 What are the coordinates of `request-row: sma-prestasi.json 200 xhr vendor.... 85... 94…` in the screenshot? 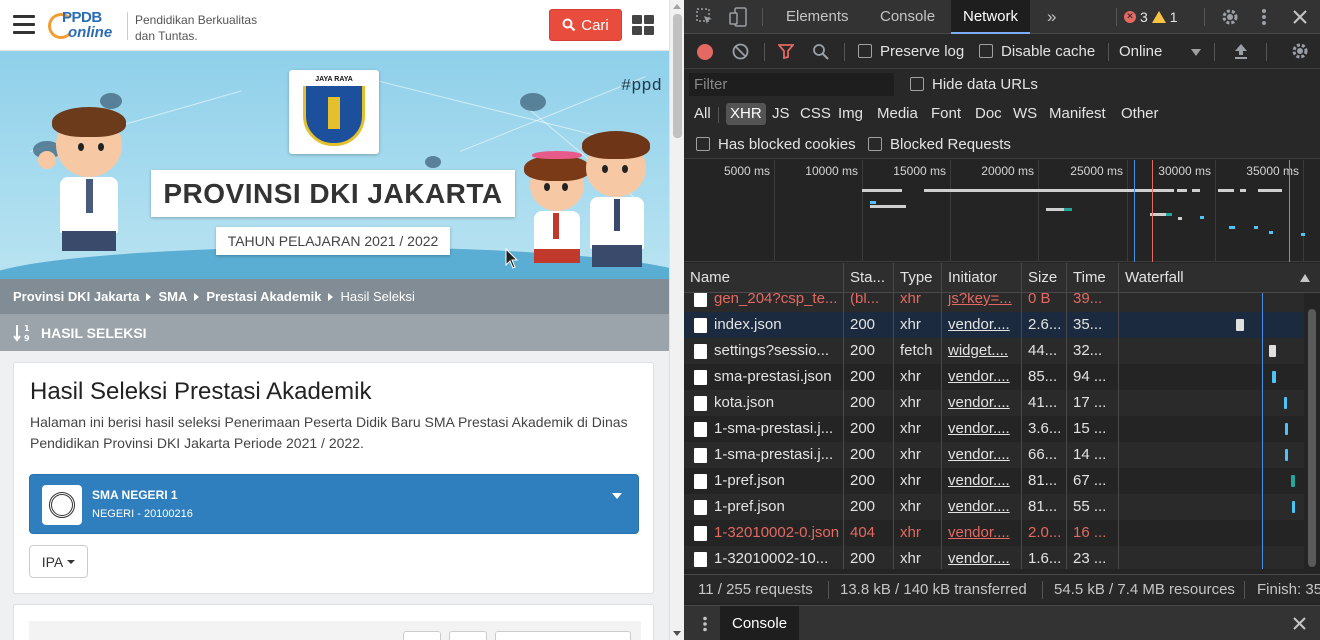 It's located at (994, 377).